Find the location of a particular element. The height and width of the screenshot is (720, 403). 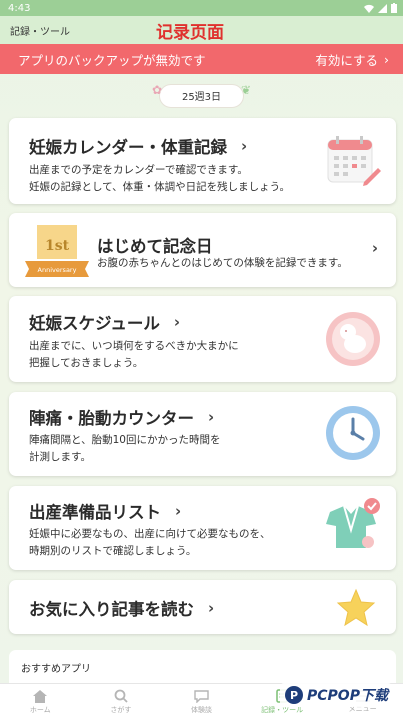

nav-label: ホーム is located at coordinates (40, 709).